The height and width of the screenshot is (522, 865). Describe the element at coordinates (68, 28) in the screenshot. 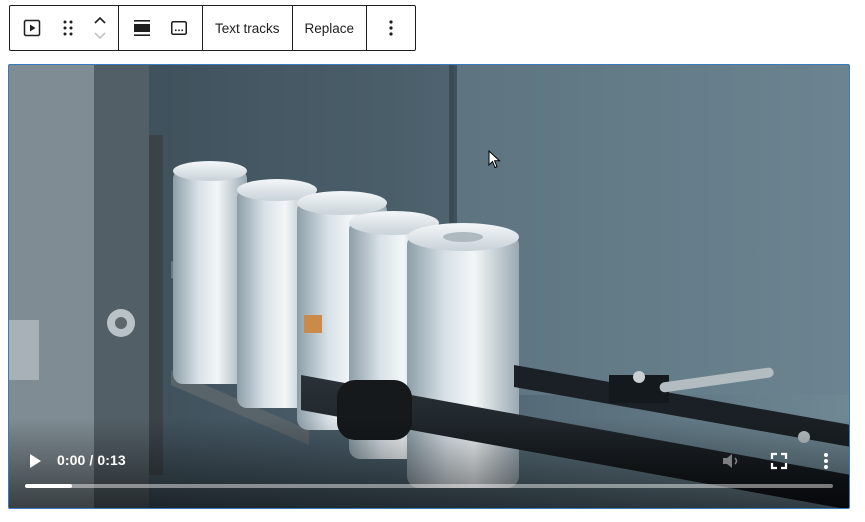

I see `drag-handle-icon` at that location.